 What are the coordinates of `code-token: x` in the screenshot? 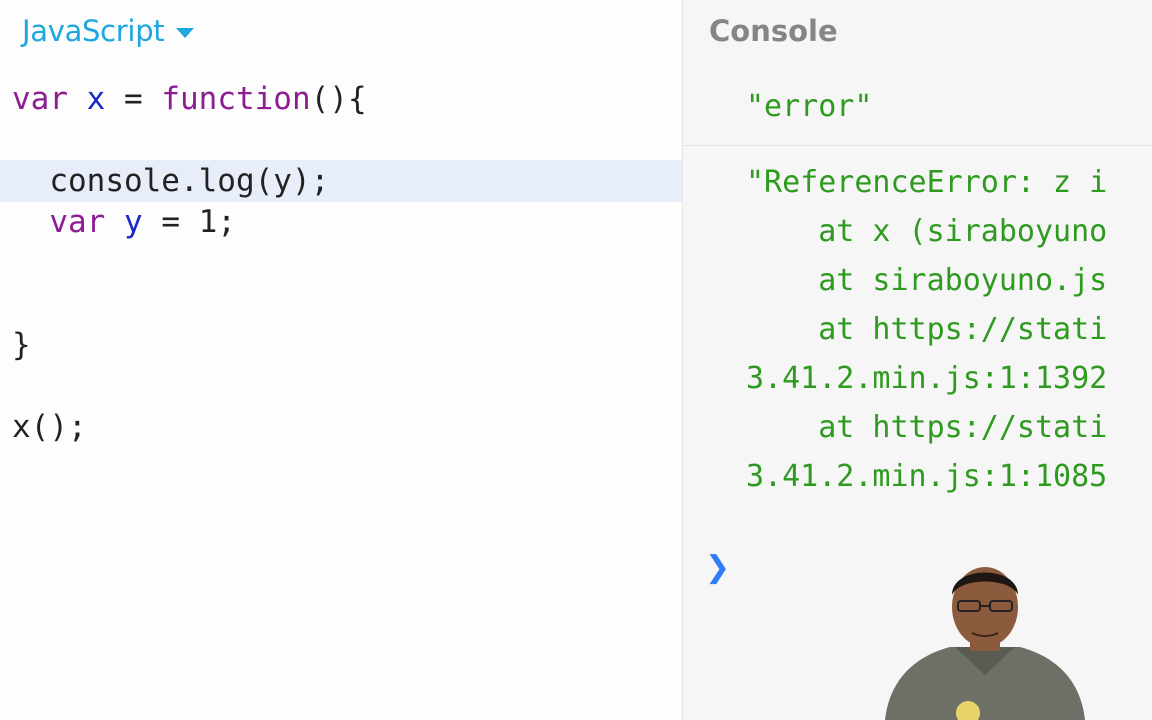 It's located at (96, 99).